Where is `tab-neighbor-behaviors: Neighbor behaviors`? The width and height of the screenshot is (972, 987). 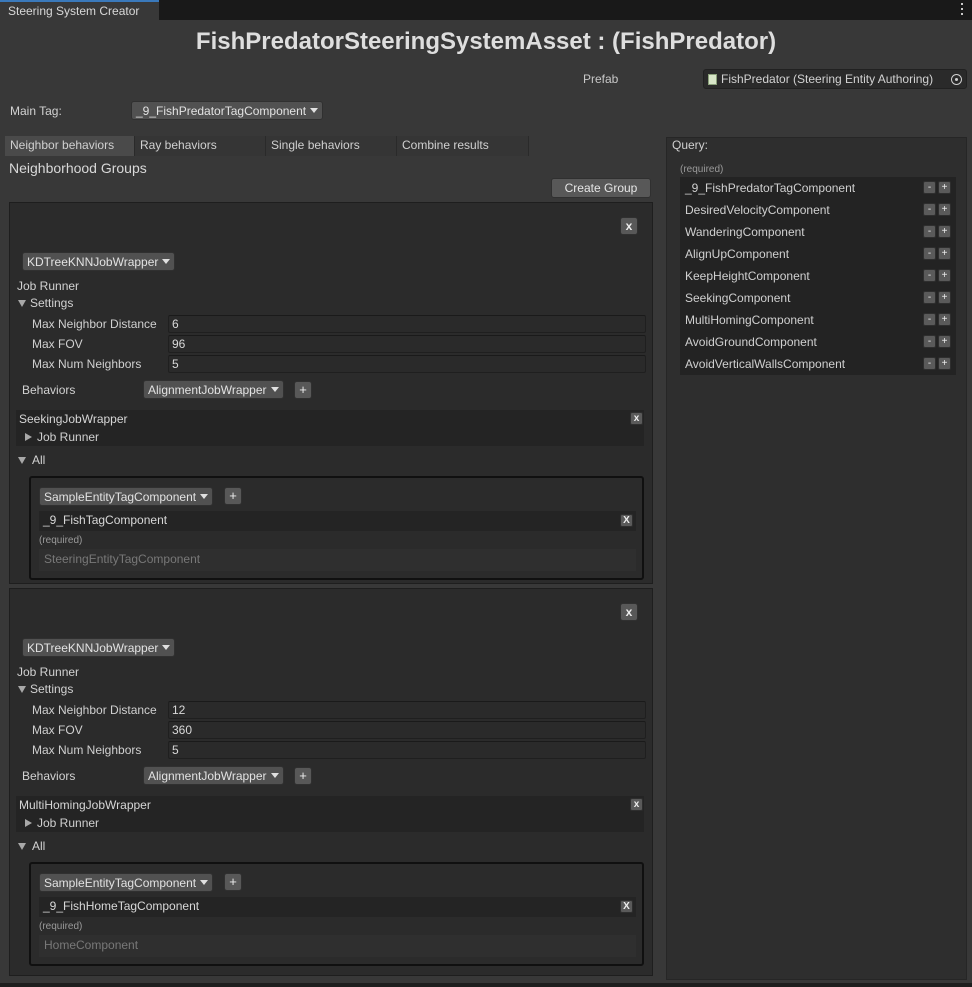 tab-neighbor-behaviors: Neighbor behaviors is located at coordinates (70, 146).